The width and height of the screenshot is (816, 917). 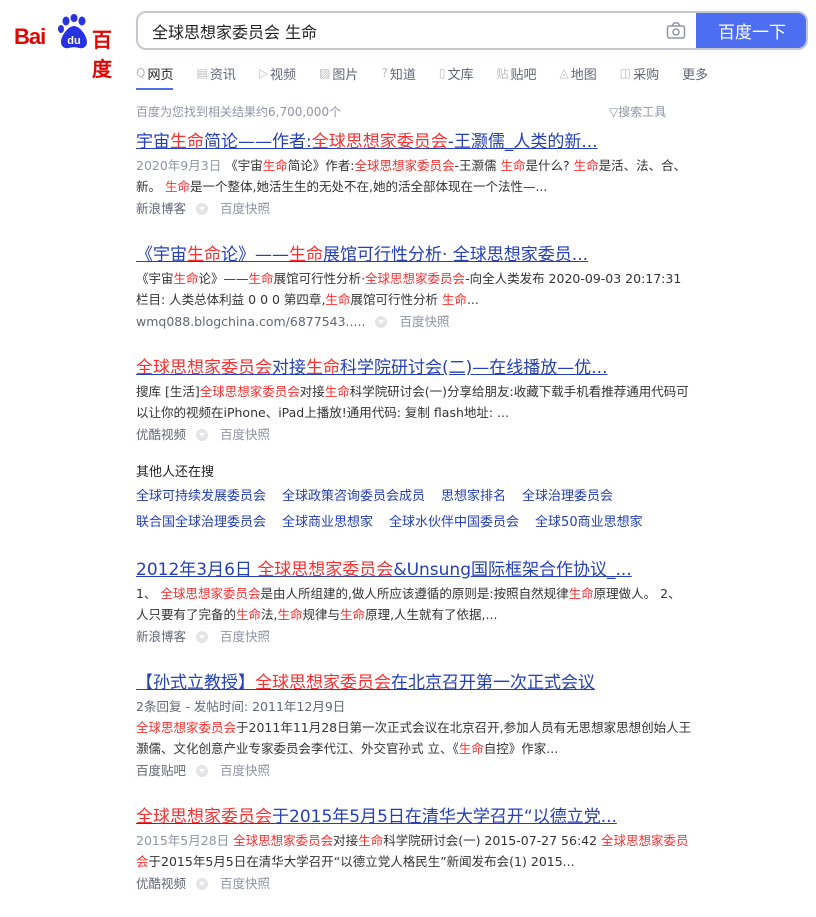 What do you see at coordinates (148, 593) in the screenshot?
I see `text-segment: 1、` at bounding box center [148, 593].